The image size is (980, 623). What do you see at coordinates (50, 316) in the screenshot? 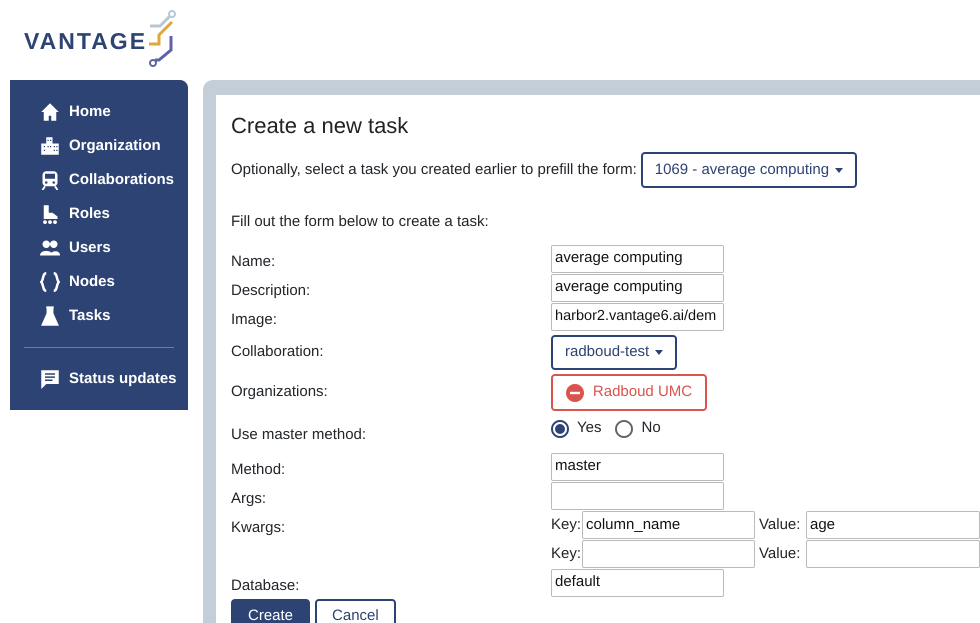
I see `flask-icon` at bounding box center [50, 316].